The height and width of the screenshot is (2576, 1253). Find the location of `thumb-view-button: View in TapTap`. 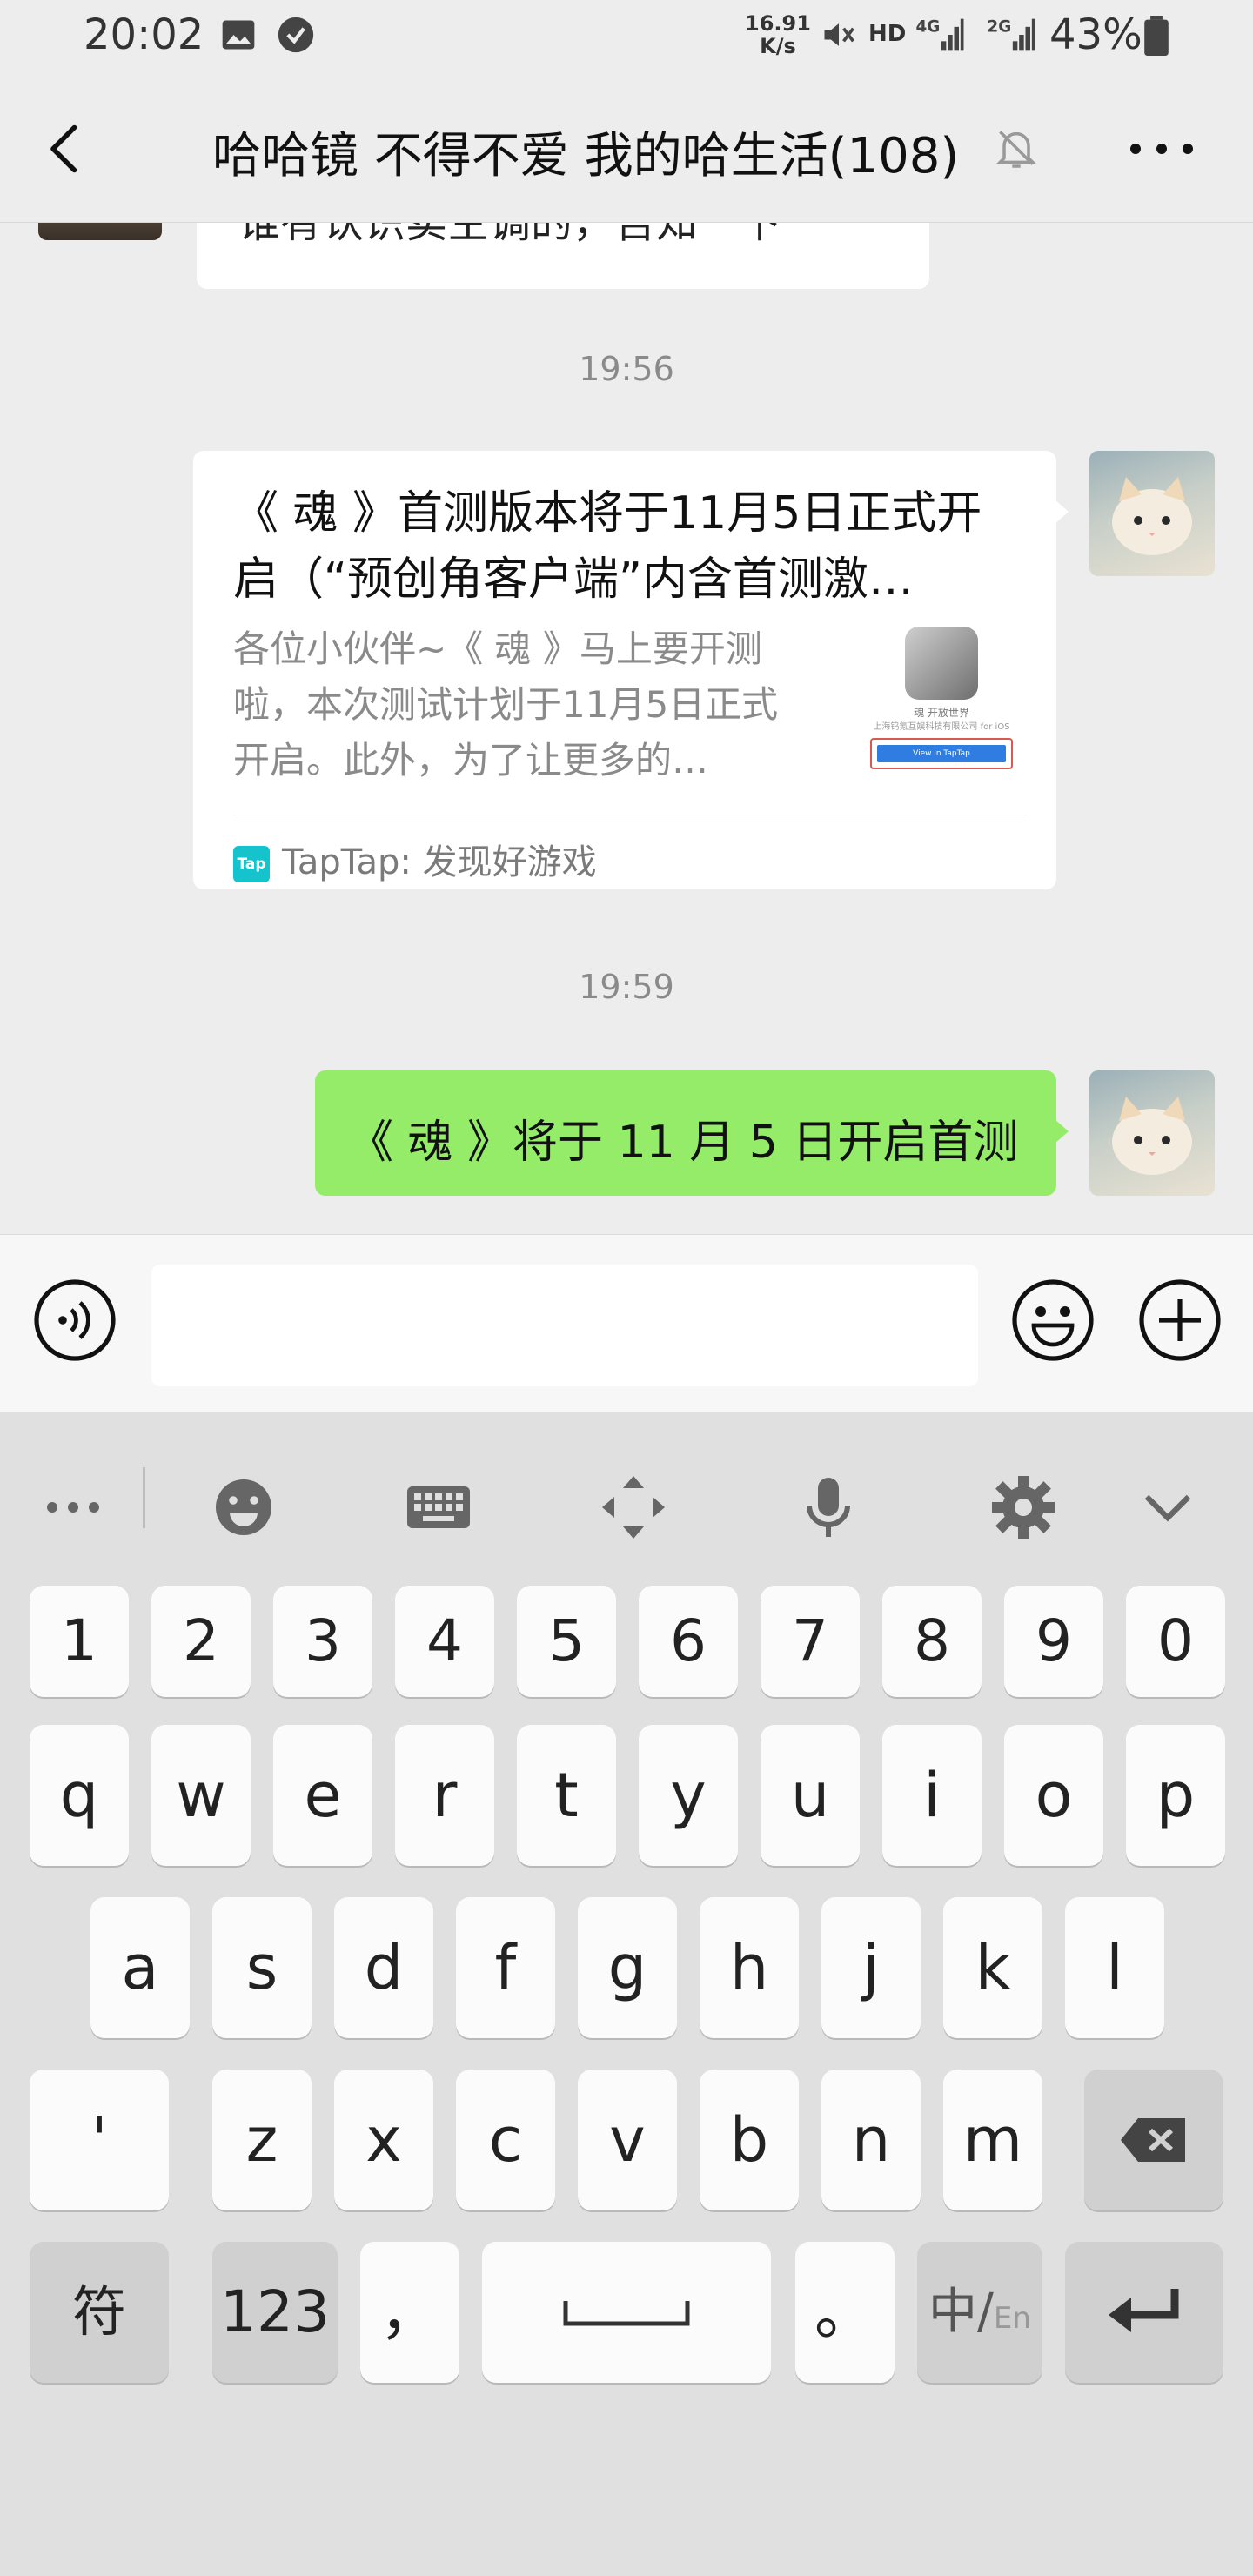

thumb-view-button: View in TapTap is located at coordinates (942, 753).